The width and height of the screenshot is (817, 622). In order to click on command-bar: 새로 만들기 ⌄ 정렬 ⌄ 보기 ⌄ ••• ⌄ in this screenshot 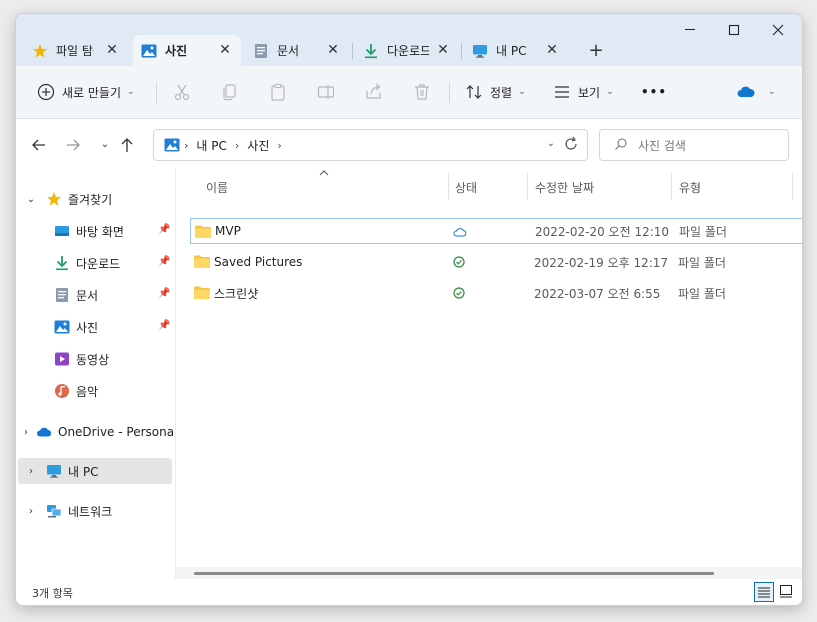, I will do `click(409, 92)`.